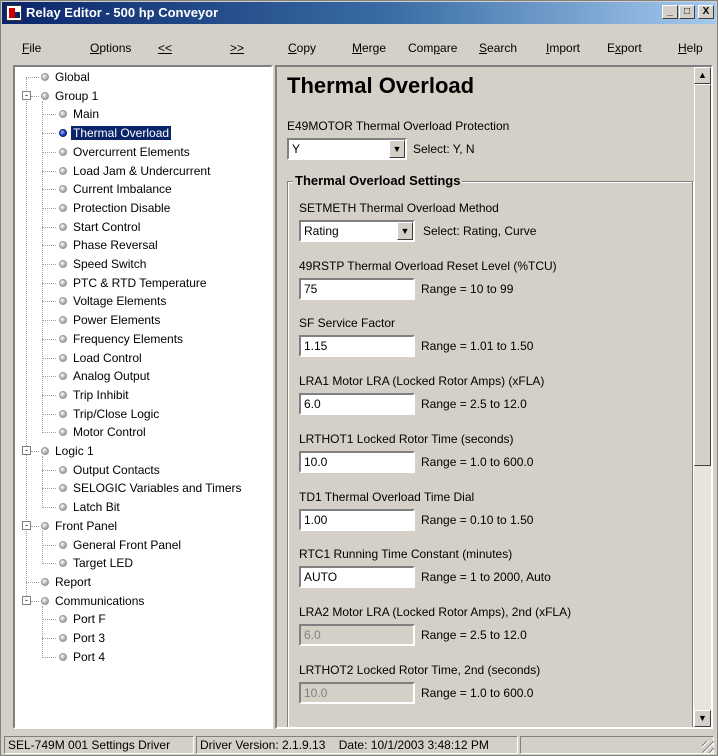 This screenshot has height=756, width=718. I want to click on menu-item: Help, so click(690, 48).